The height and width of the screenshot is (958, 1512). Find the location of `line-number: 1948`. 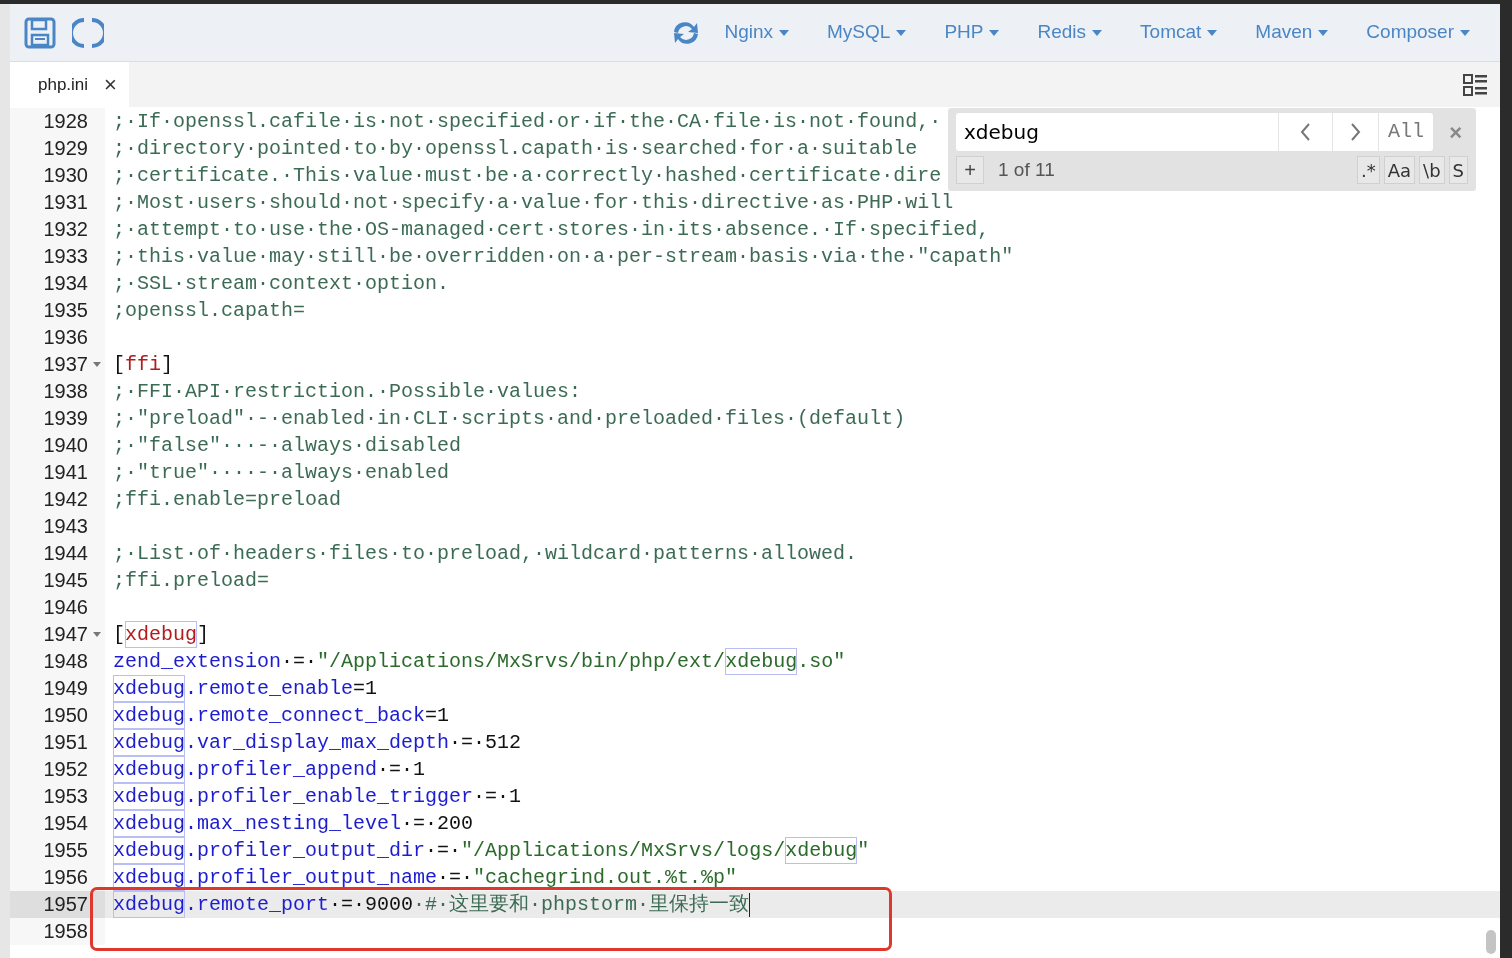

line-number: 1948 is located at coordinates (65, 661).